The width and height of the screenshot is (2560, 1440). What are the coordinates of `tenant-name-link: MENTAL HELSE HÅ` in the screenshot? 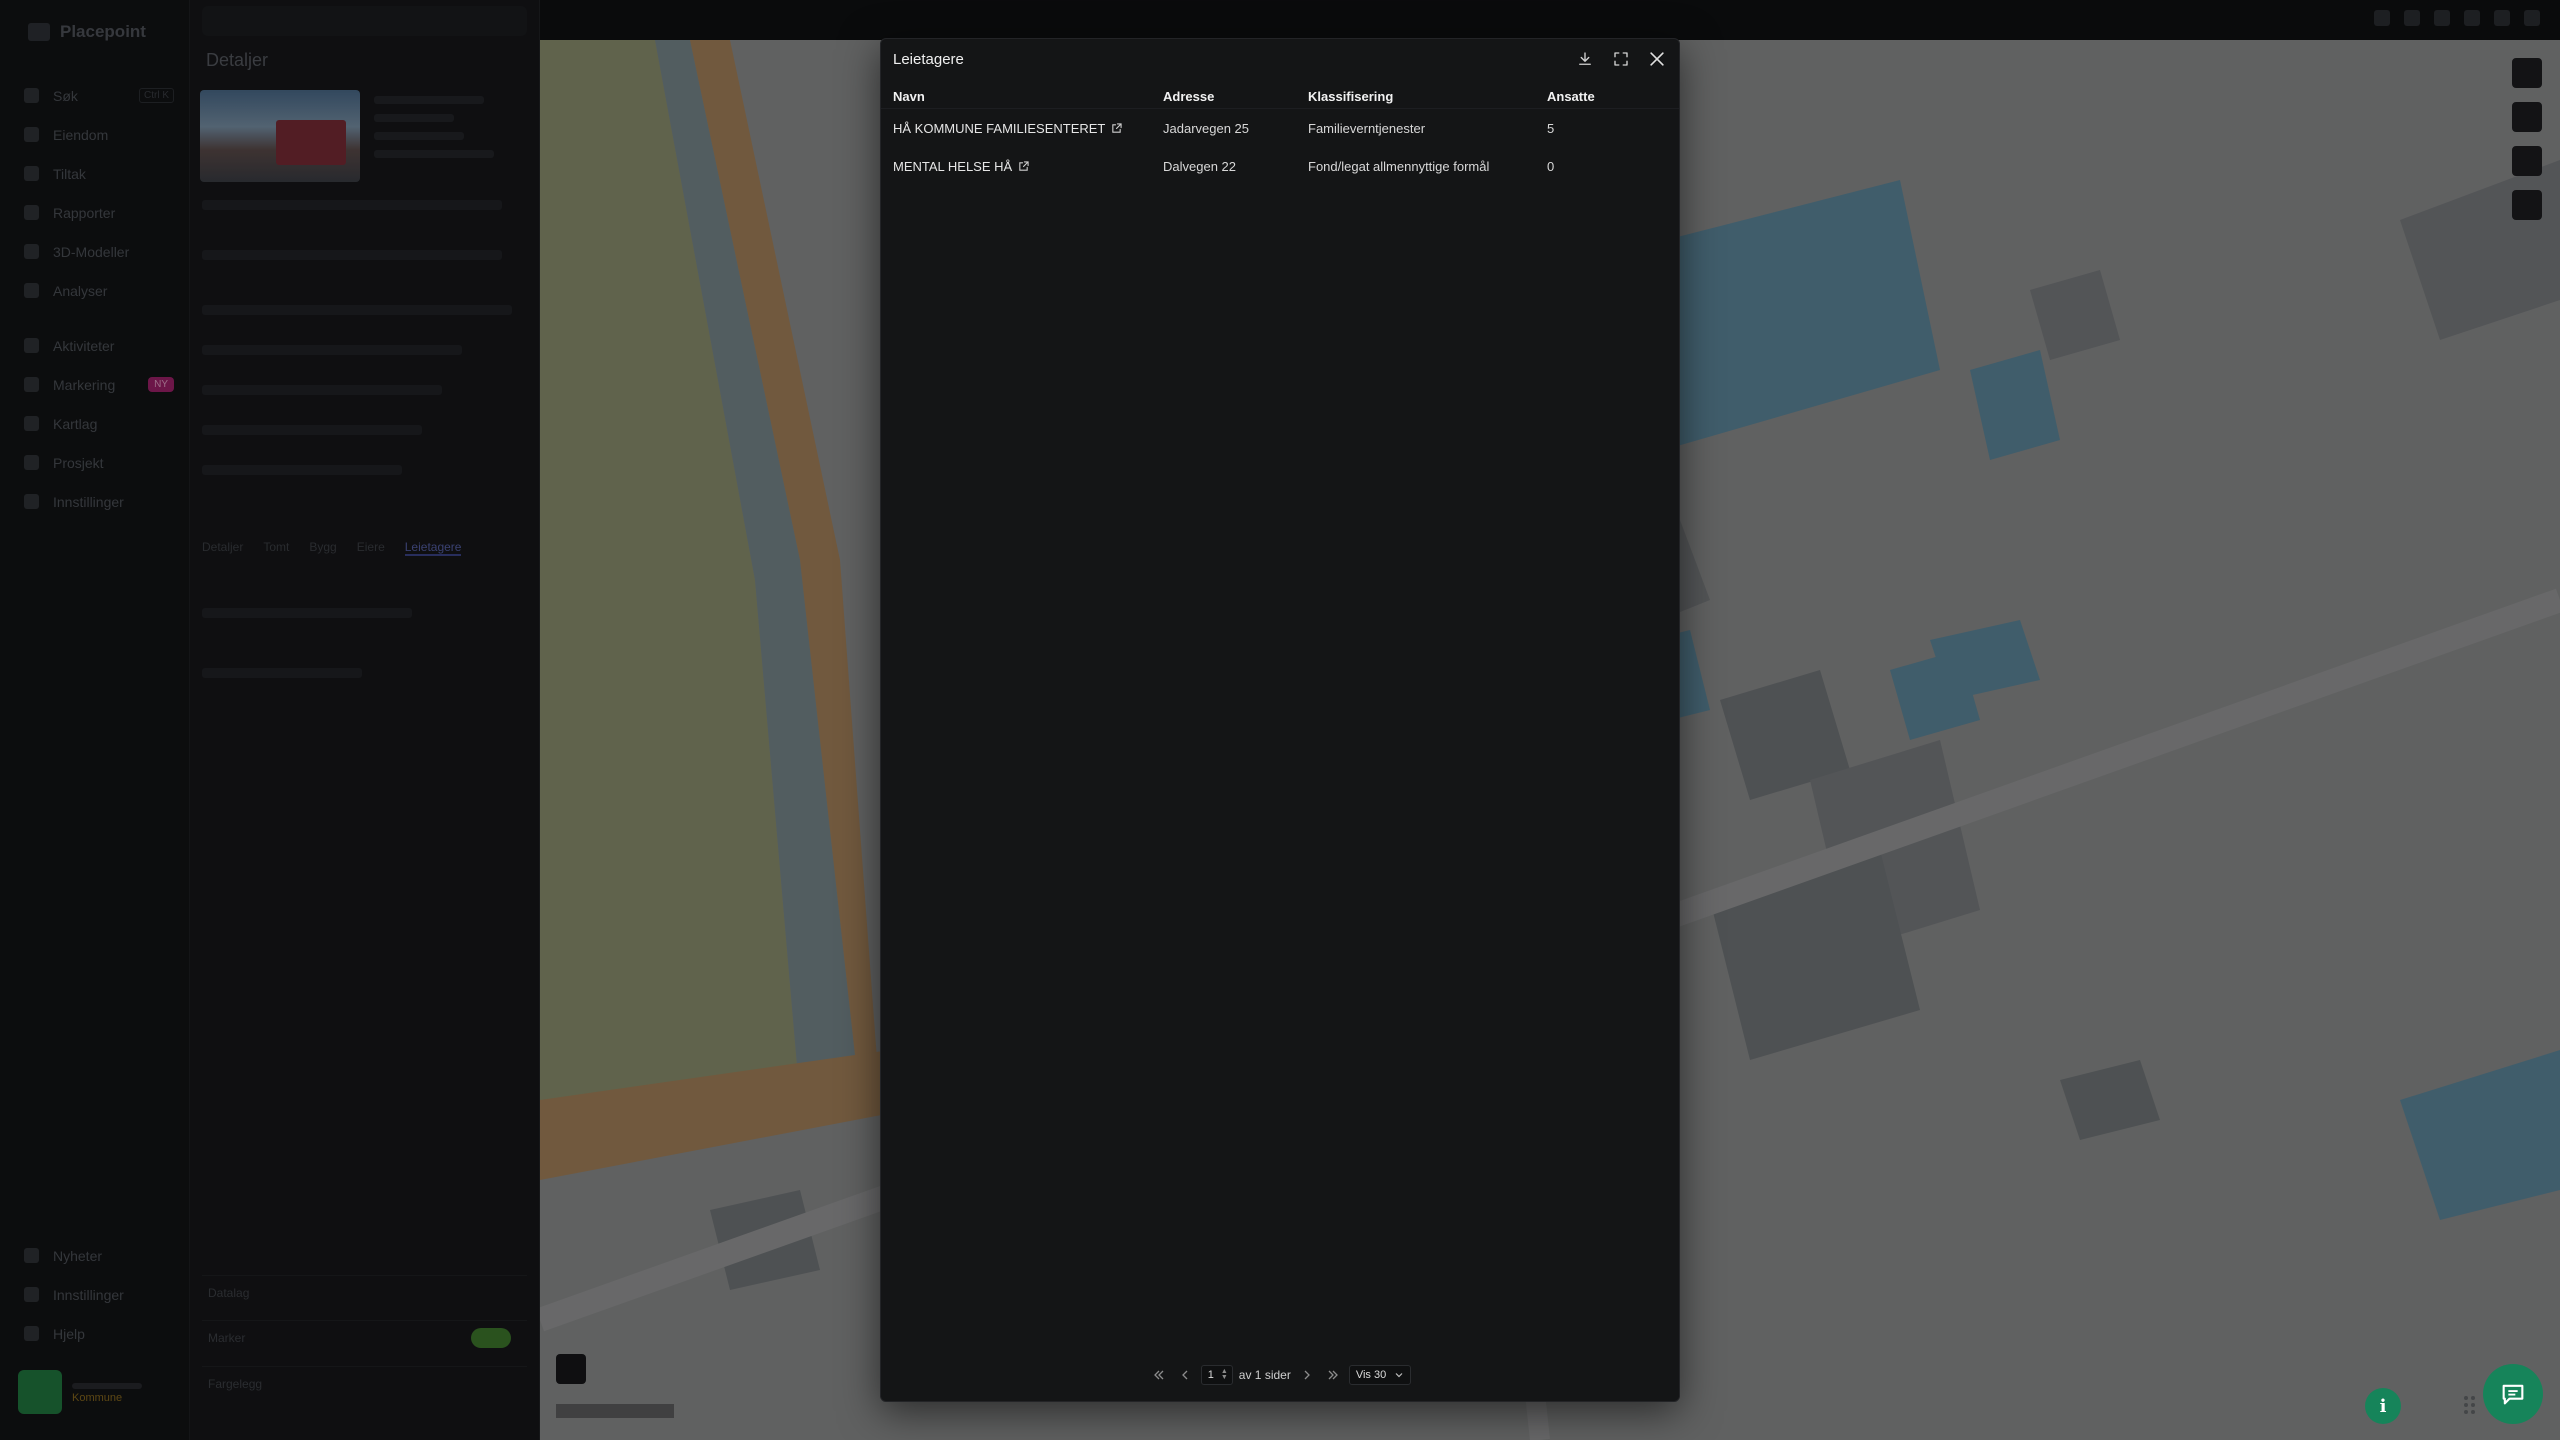 It's located at (1028, 166).